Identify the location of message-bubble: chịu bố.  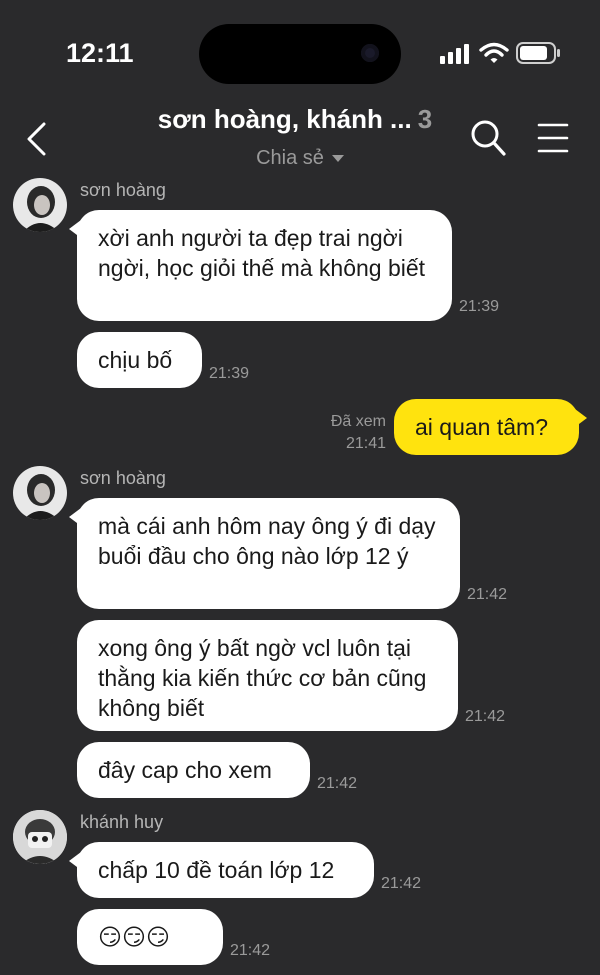
(139, 360).